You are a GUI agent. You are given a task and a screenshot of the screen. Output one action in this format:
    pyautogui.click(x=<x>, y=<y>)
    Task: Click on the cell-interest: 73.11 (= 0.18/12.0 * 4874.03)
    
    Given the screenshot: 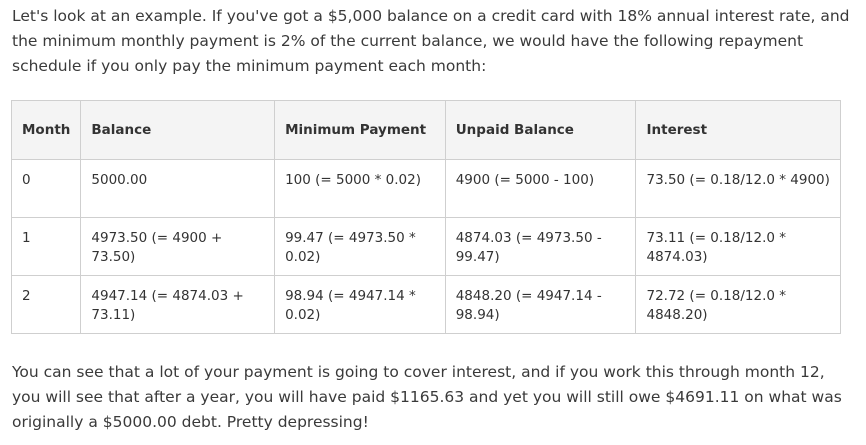 What is the action you would take?
    pyautogui.click(x=738, y=246)
    